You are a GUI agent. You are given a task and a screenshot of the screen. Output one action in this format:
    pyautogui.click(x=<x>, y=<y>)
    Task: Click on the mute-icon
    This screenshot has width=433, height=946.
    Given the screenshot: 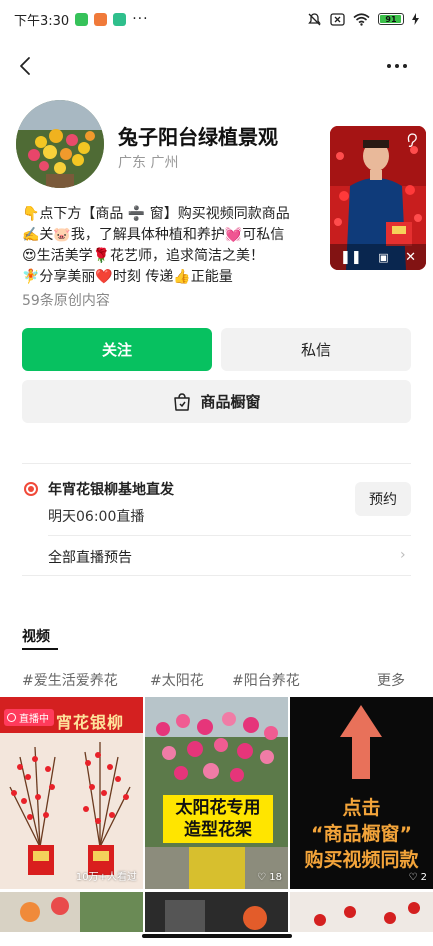 What is the action you would take?
    pyautogui.click(x=314, y=18)
    